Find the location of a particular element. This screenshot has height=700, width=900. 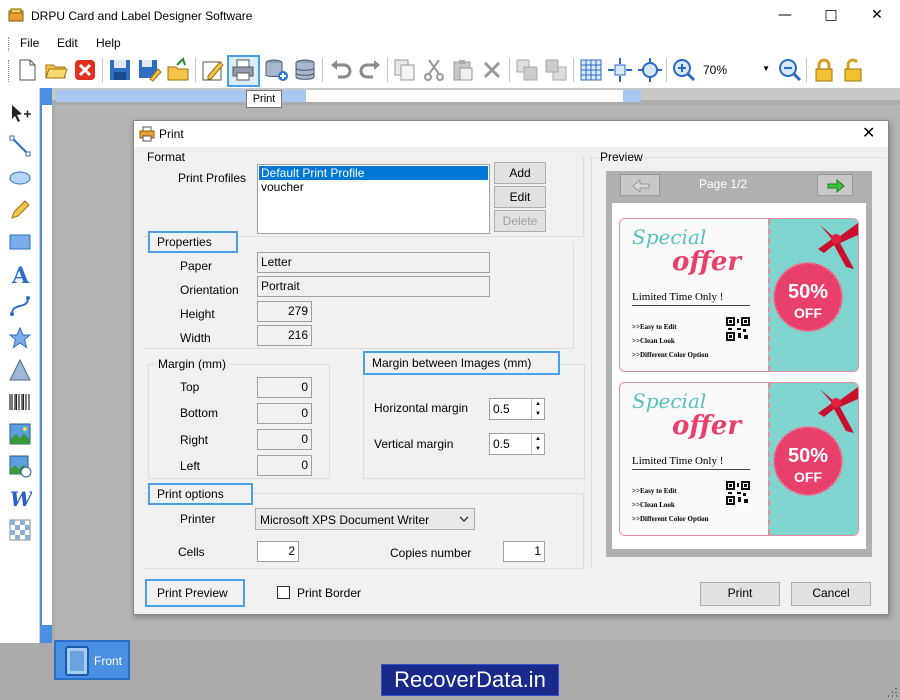

width-label: Width is located at coordinates (195, 338).